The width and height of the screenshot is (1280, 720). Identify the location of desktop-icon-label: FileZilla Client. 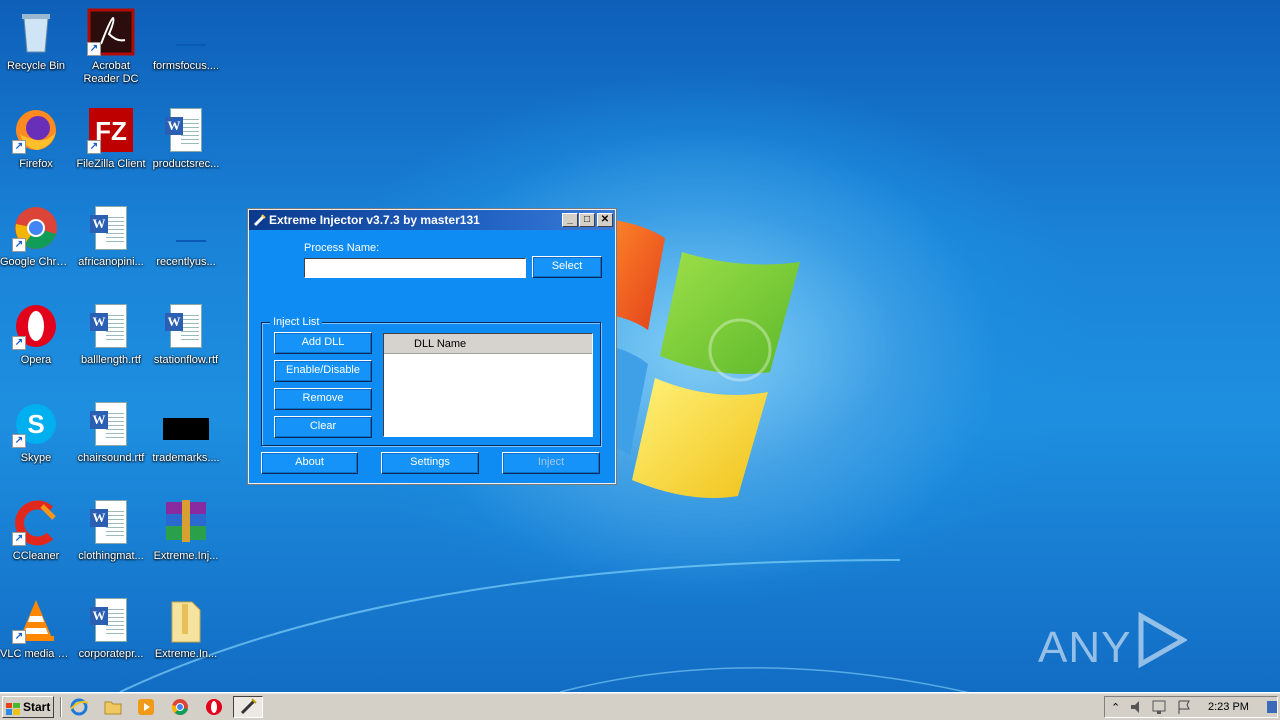
(111, 164).